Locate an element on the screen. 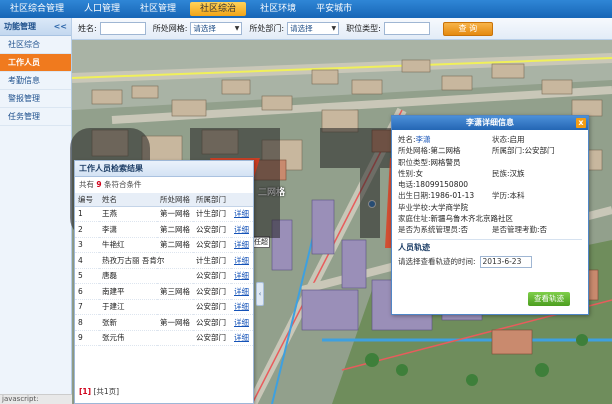  pager-current: [1] is located at coordinates (85, 391).